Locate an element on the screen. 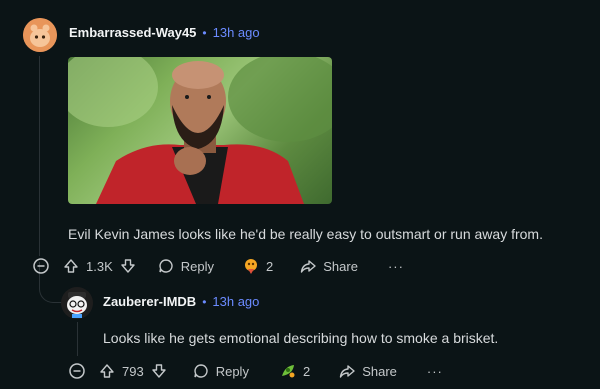  username: Embarrassed-Way45 is located at coordinates (132, 32).